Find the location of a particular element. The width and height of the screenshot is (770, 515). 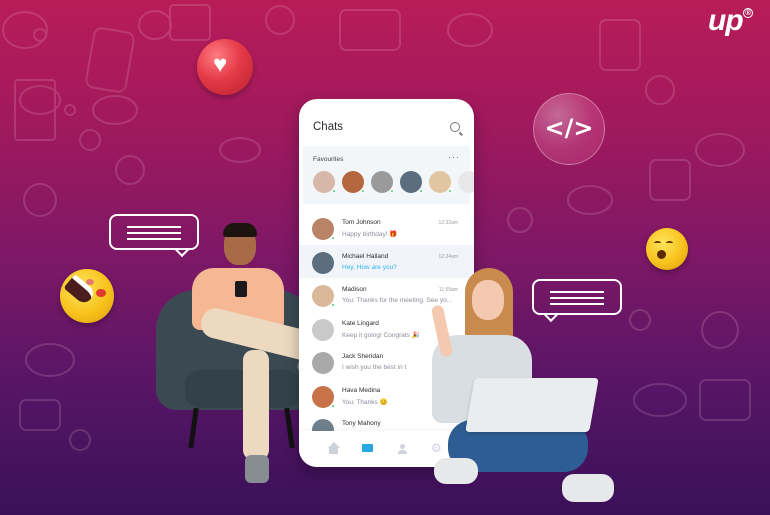

contact-name: Kate Lingard is located at coordinates (360, 323).